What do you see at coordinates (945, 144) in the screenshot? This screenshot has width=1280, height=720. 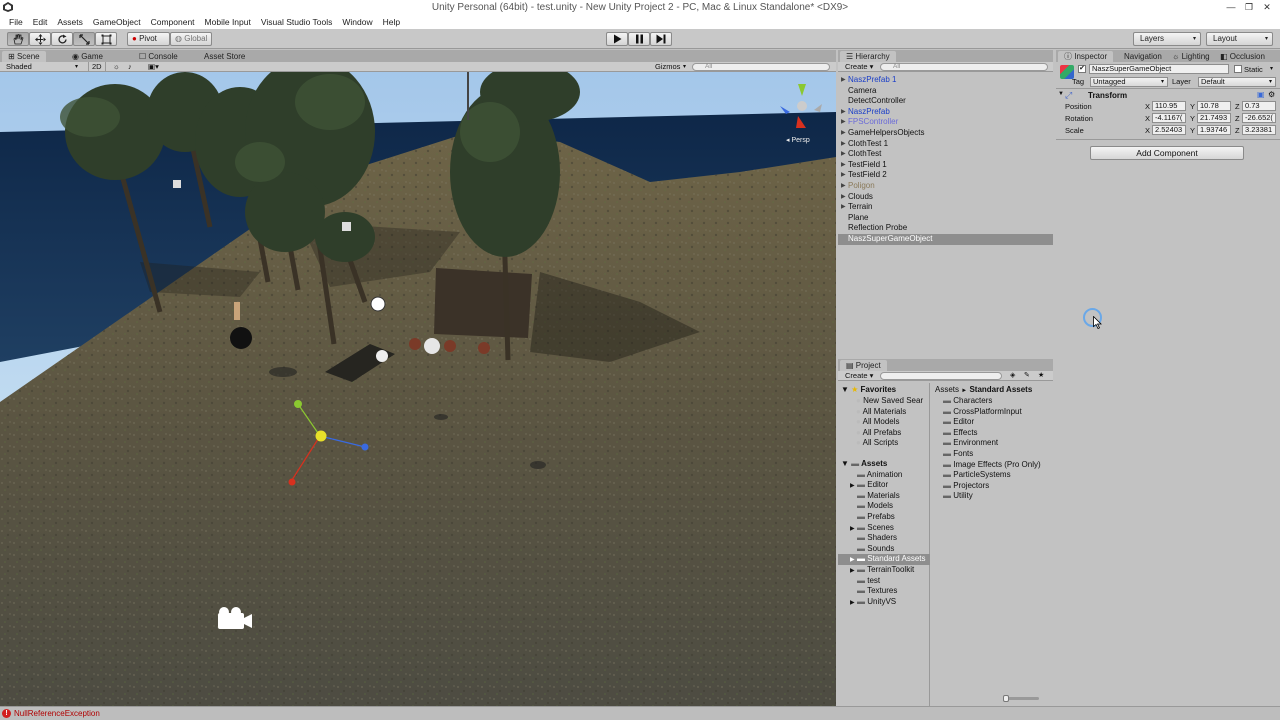 I see `hierarchy-item: ▶ ClothTest 1` at bounding box center [945, 144].